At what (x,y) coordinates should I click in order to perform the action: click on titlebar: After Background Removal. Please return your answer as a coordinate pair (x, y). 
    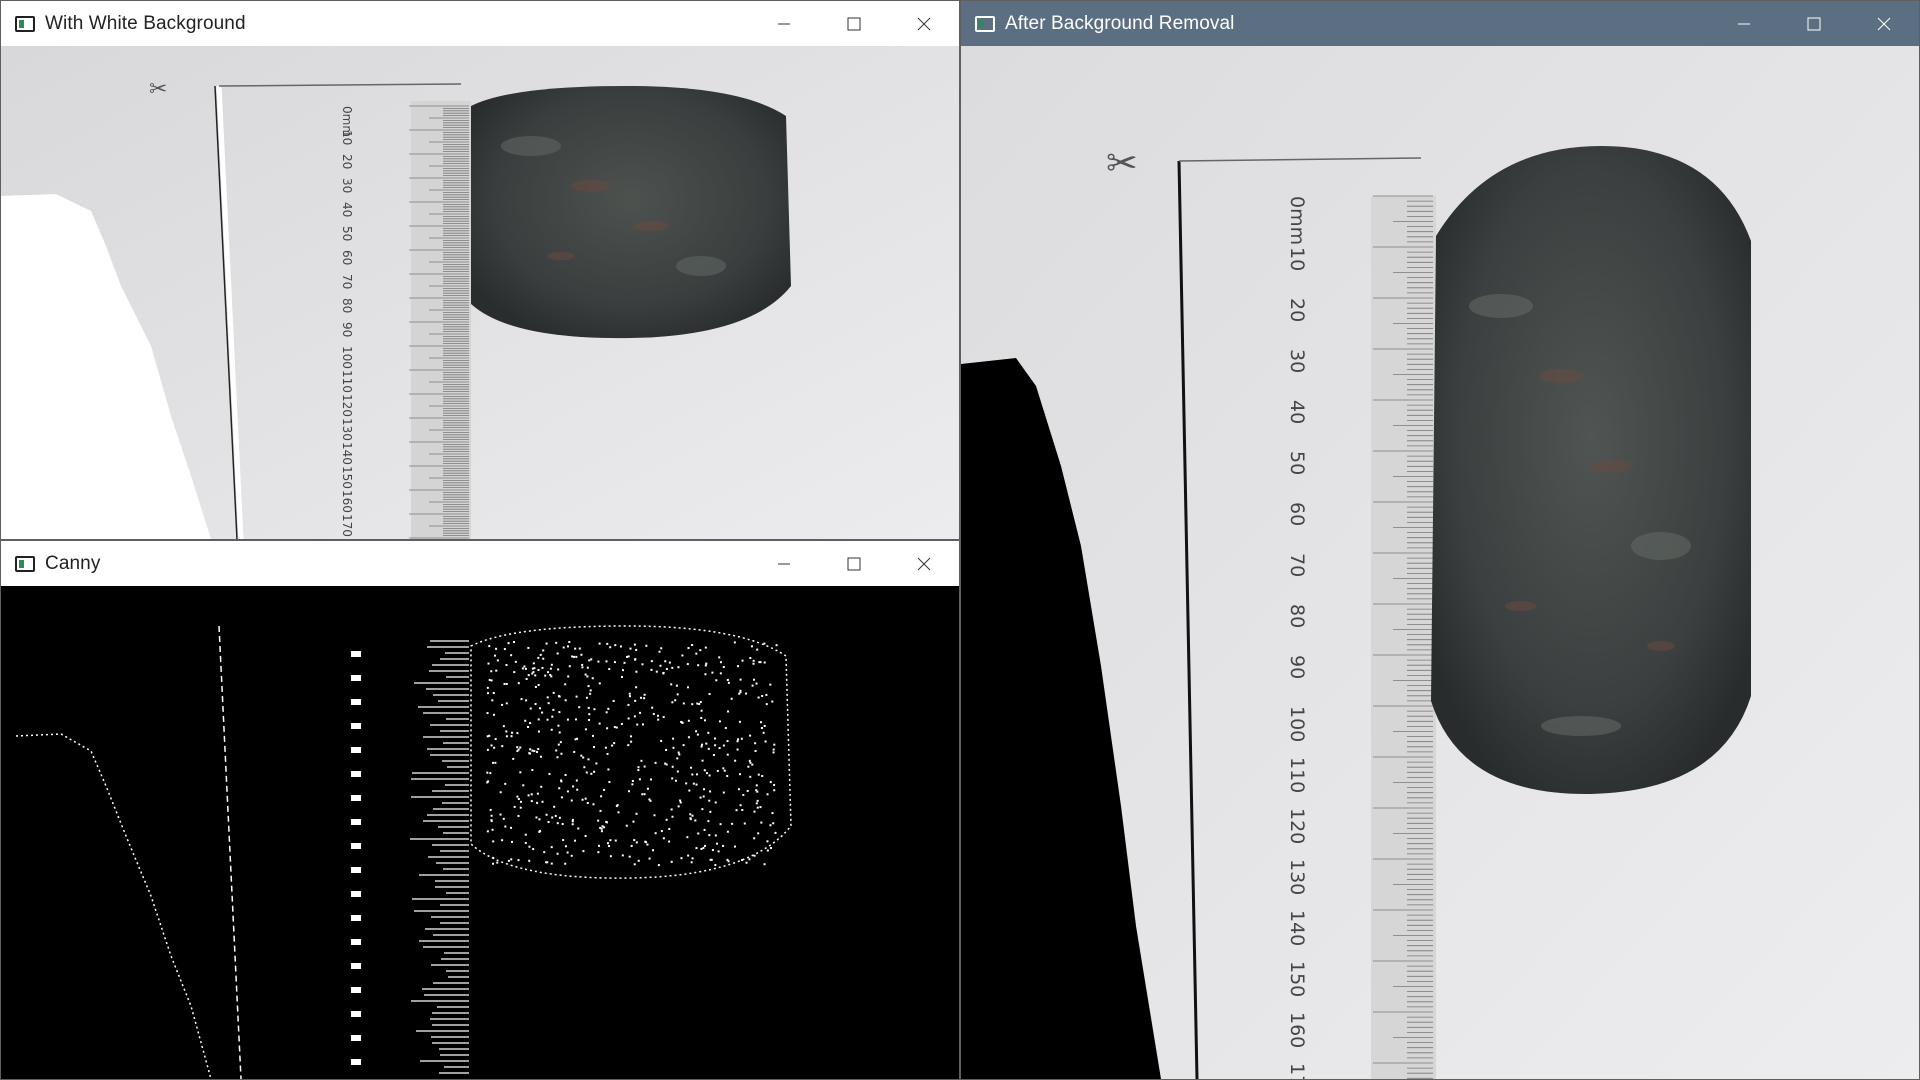
    Looking at the image, I should click on (1440, 23).